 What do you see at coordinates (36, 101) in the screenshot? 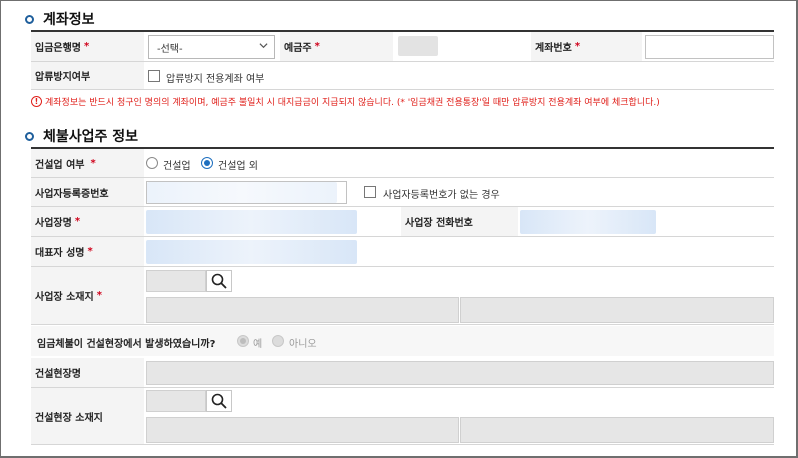
I see `alert-circle-icon: !` at bounding box center [36, 101].